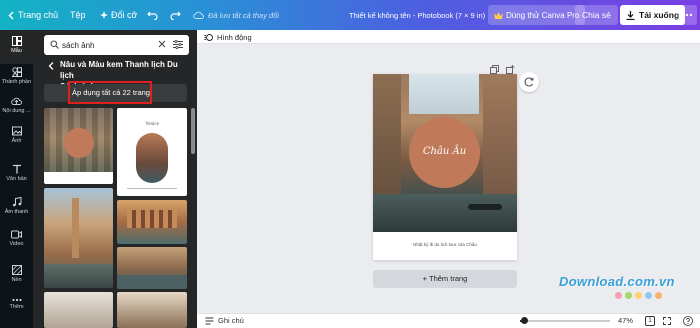 This screenshot has height=328, width=700. I want to click on video-icon, so click(16, 234).